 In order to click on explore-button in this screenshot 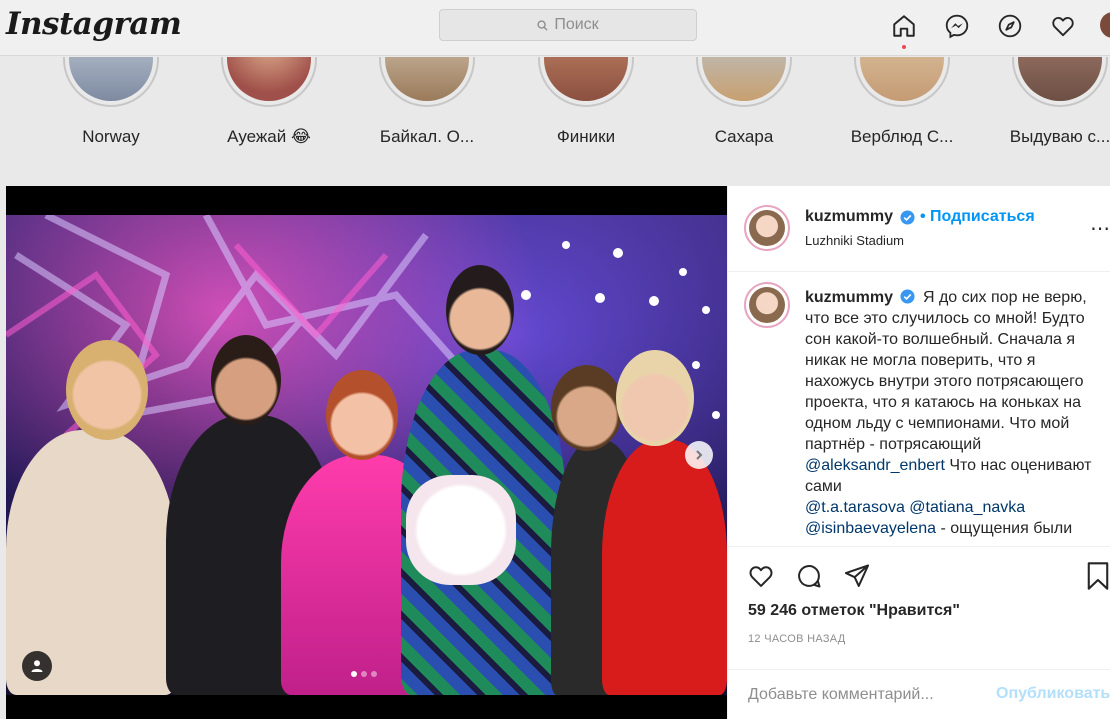, I will do `click(1010, 26)`.